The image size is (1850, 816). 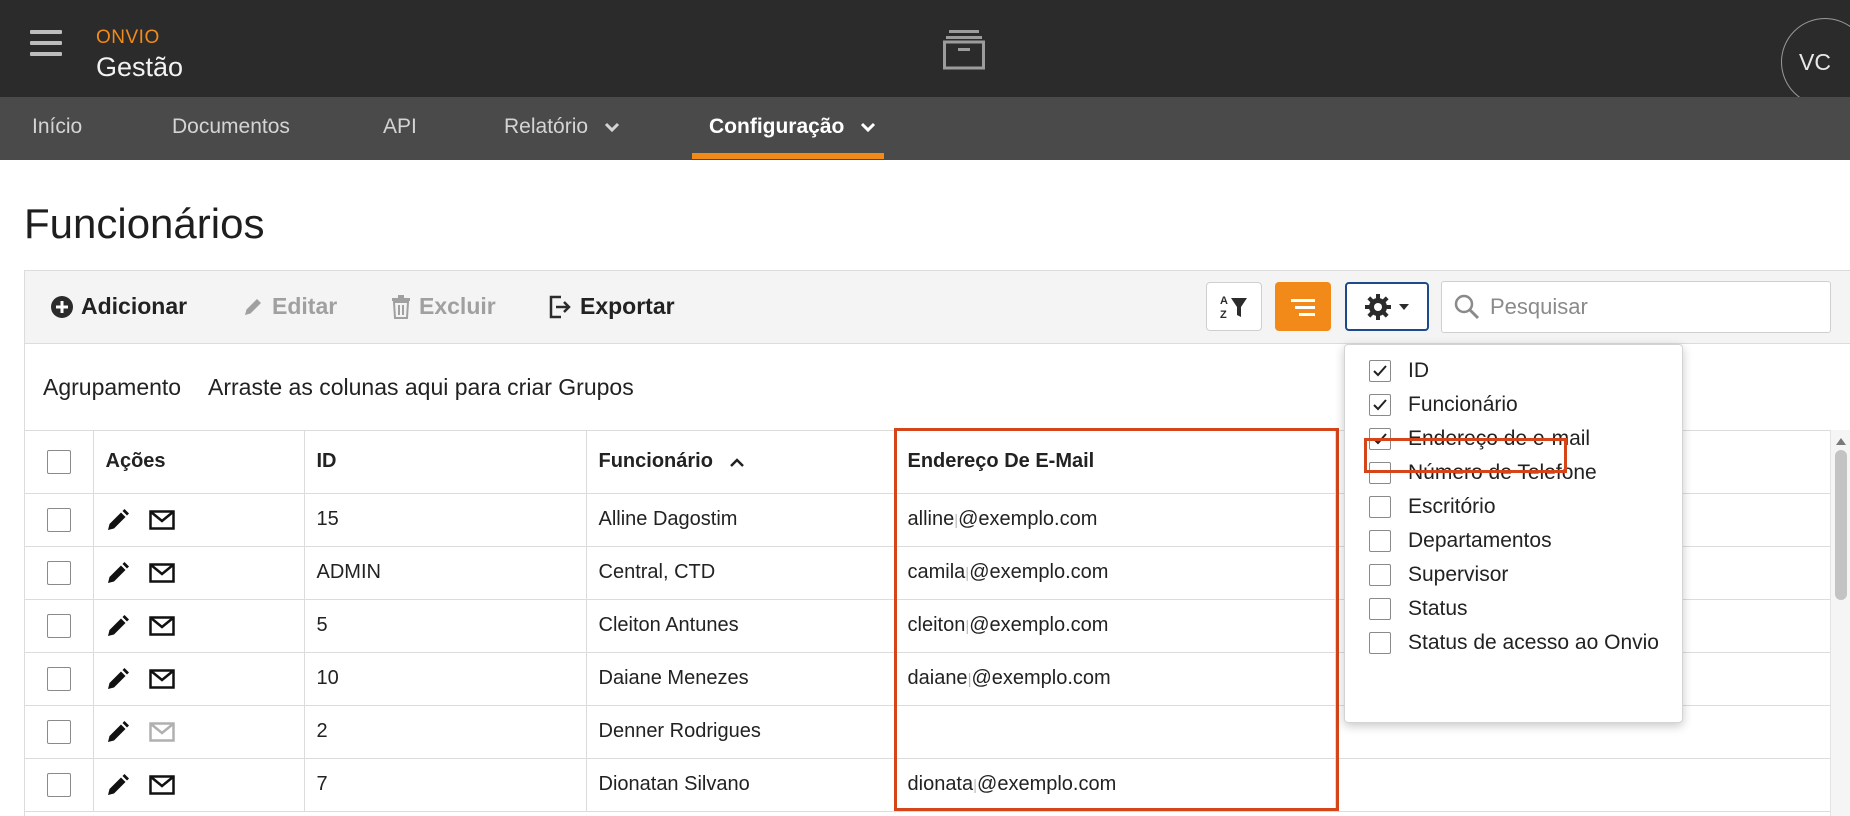 What do you see at coordinates (140, 67) in the screenshot?
I see `product-name: Gestão` at bounding box center [140, 67].